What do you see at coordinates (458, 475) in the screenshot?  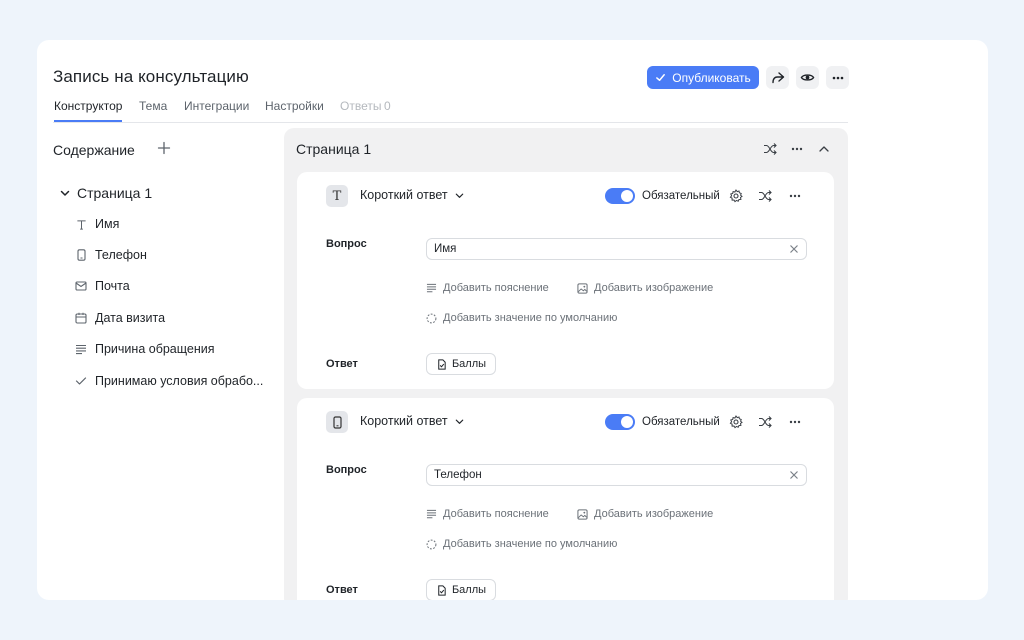 I see `question-value: Телефон` at bounding box center [458, 475].